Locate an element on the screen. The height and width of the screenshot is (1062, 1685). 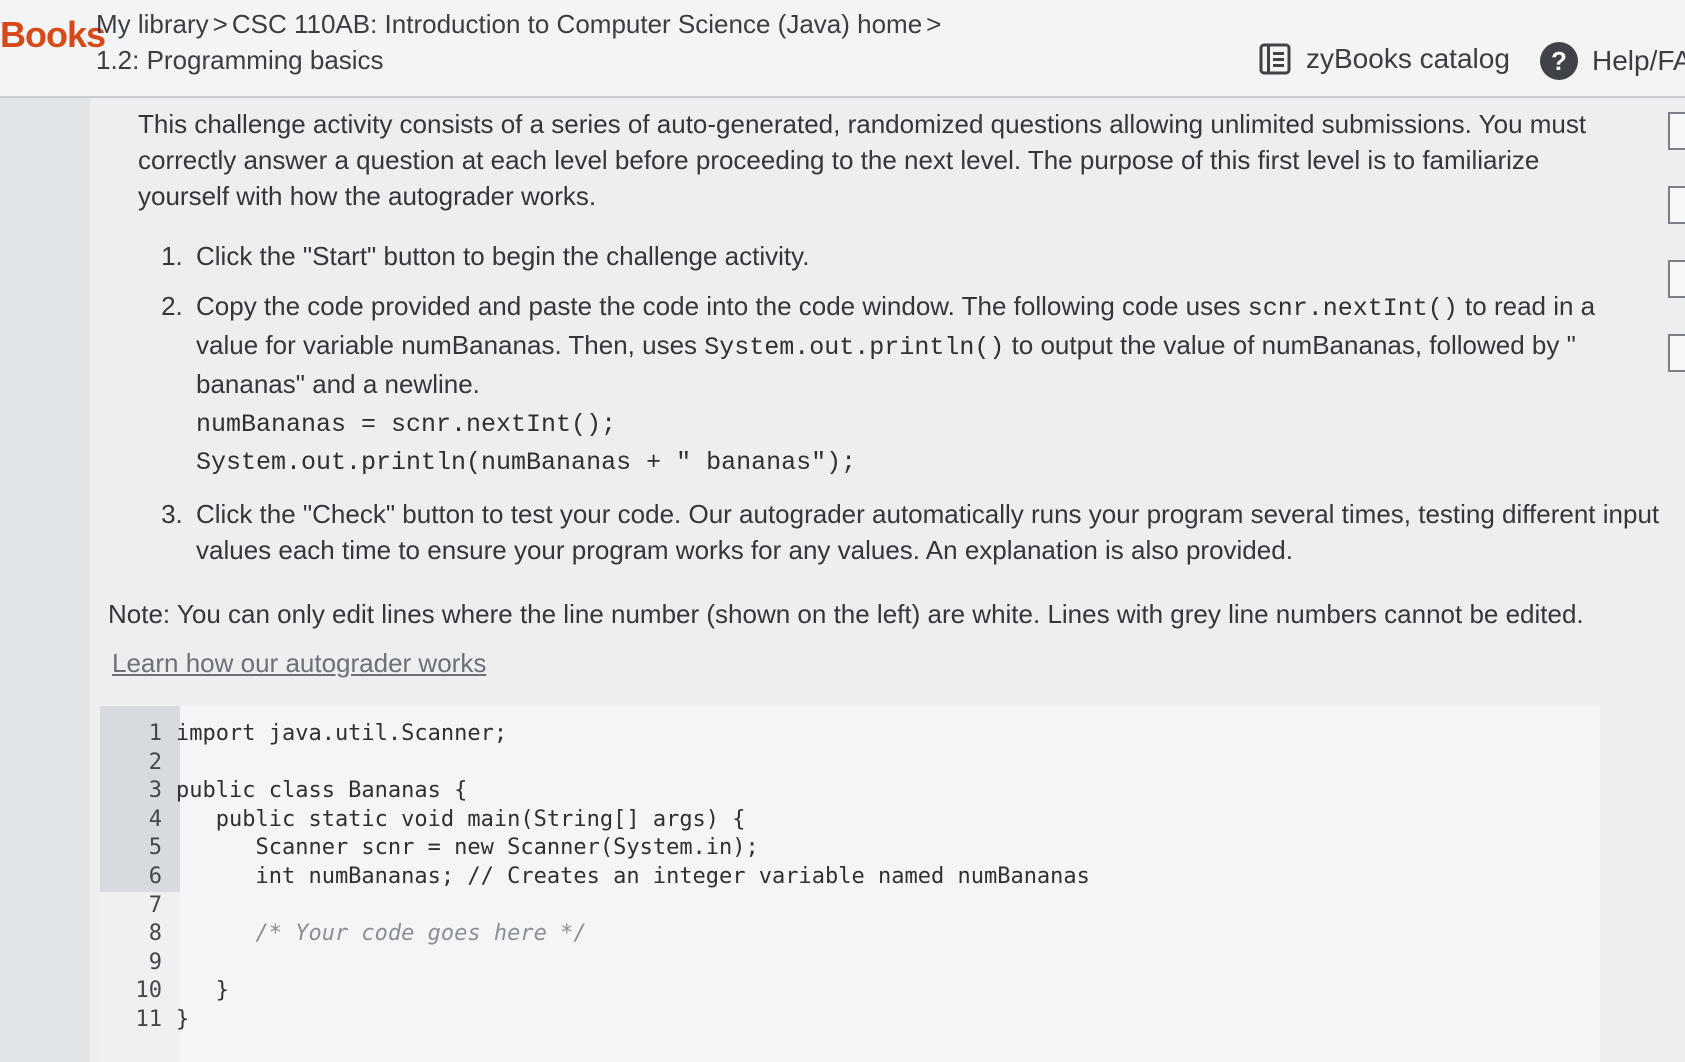
book-icon is located at coordinates (1275, 59).